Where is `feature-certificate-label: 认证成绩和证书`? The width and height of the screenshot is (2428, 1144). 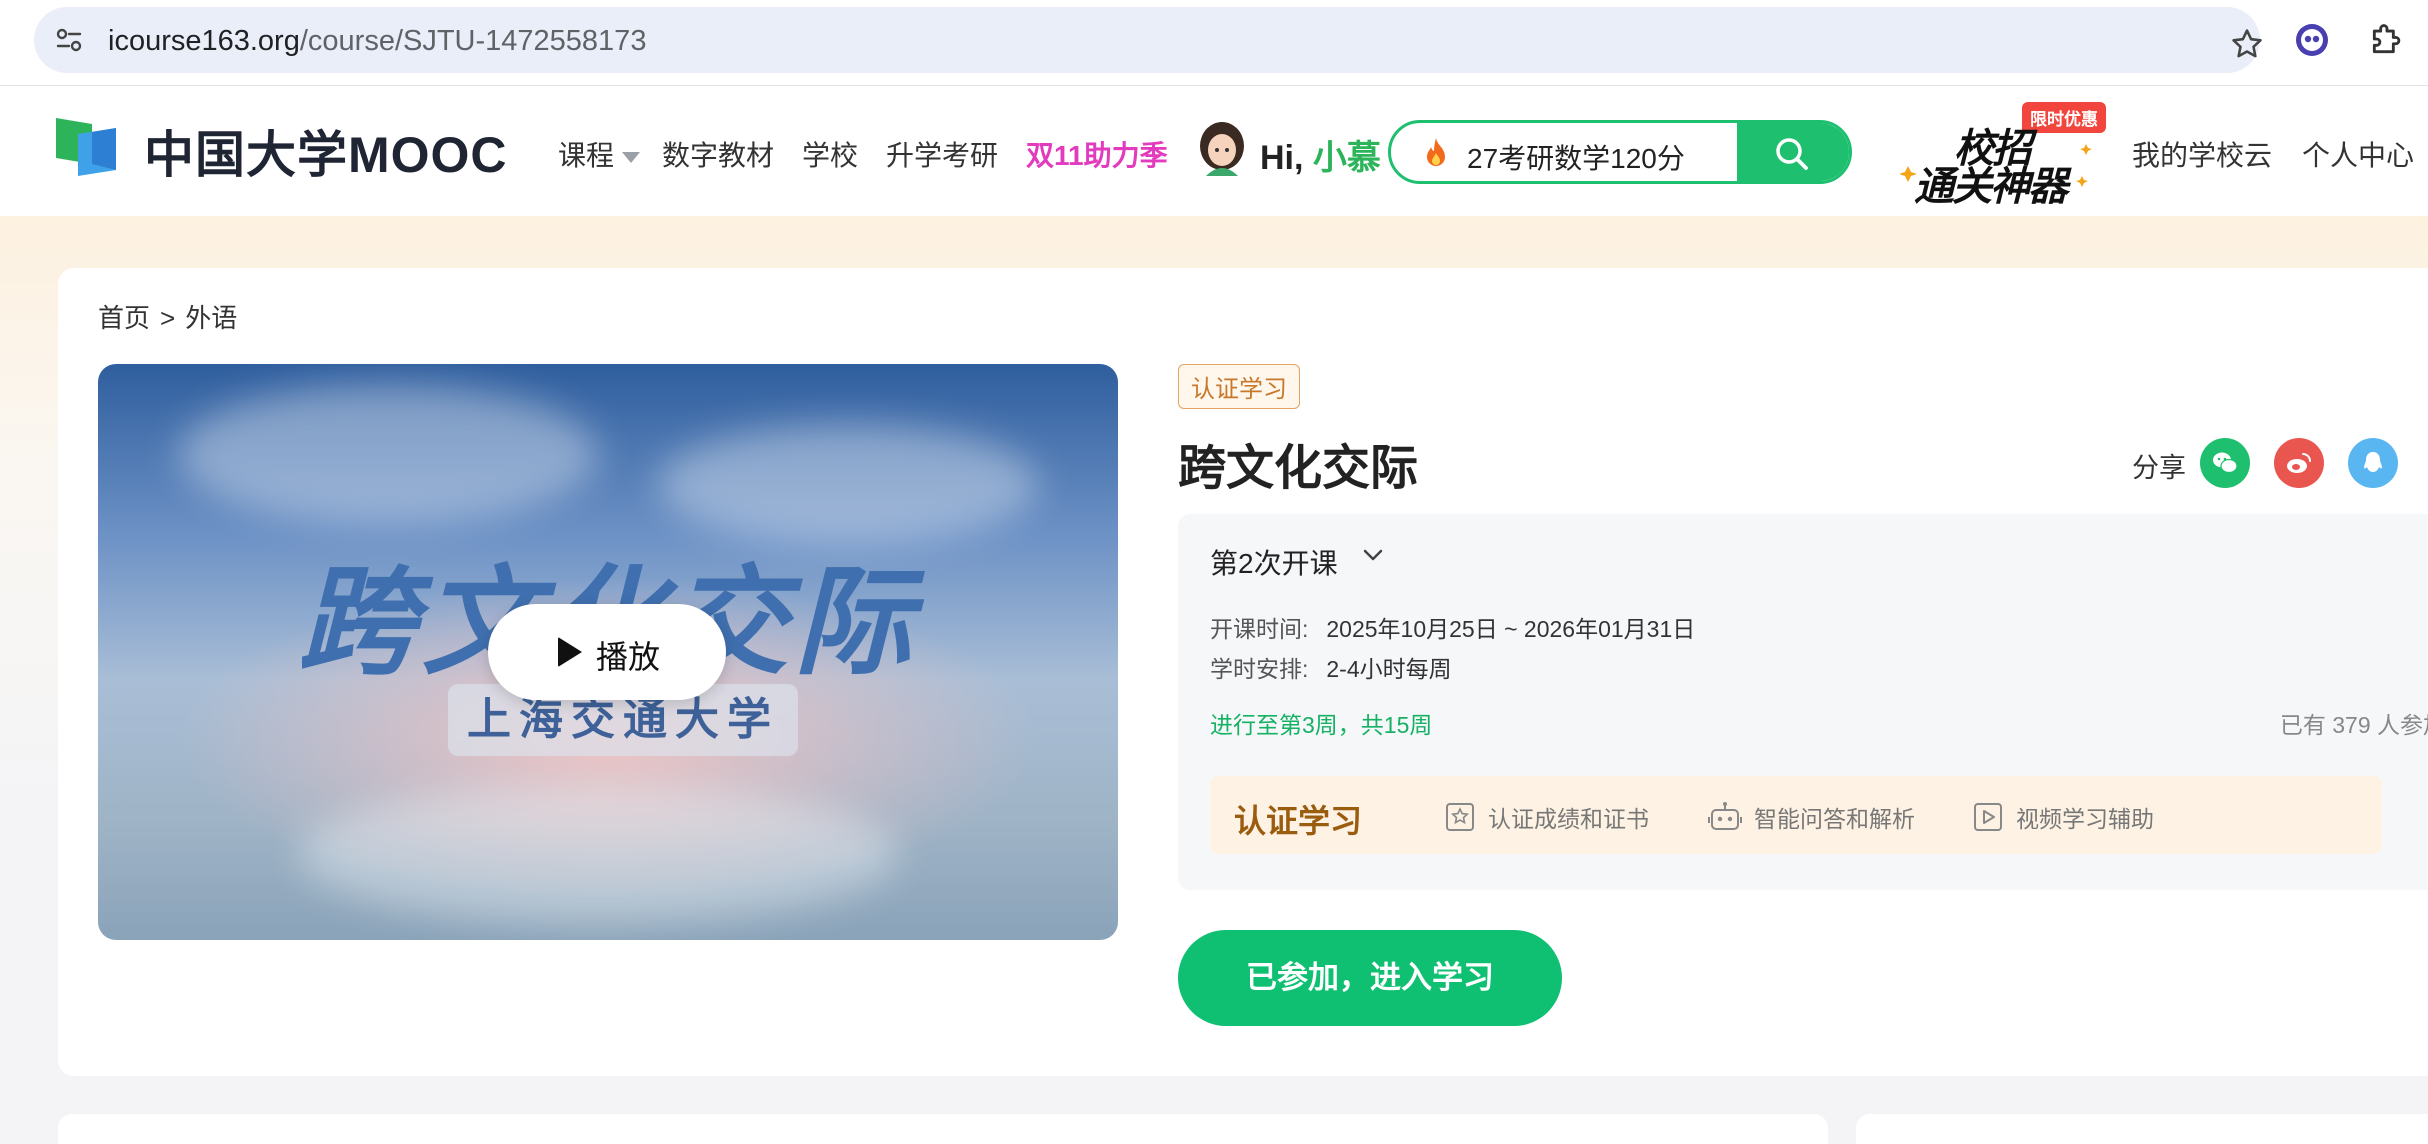
feature-certificate-label: 认证成绩和证书 is located at coordinates (1568, 819).